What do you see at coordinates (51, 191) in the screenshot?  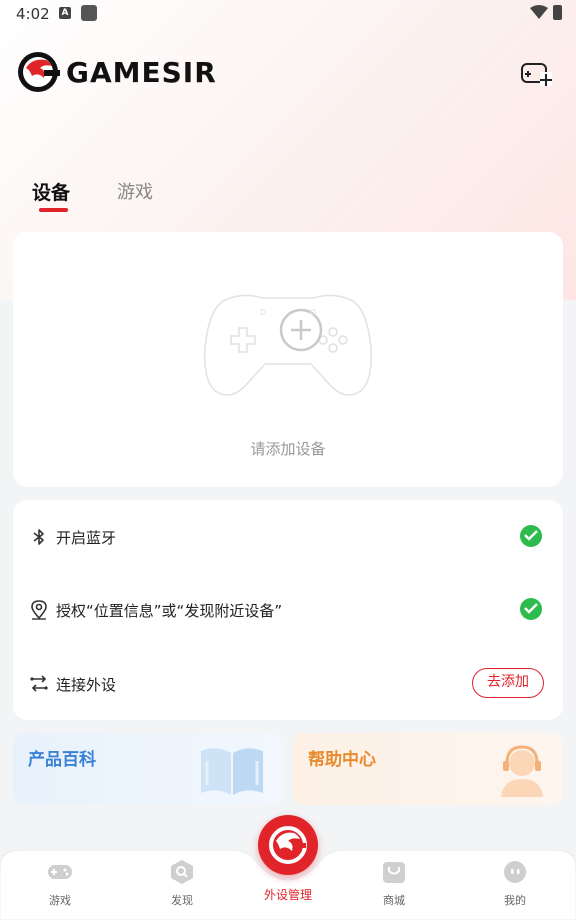 I see `tab-devices: 设备` at bounding box center [51, 191].